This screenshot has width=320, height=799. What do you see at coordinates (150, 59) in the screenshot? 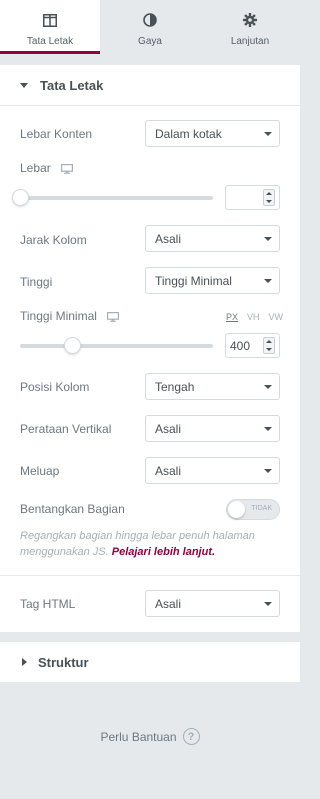
I see `panel-spacer` at bounding box center [150, 59].